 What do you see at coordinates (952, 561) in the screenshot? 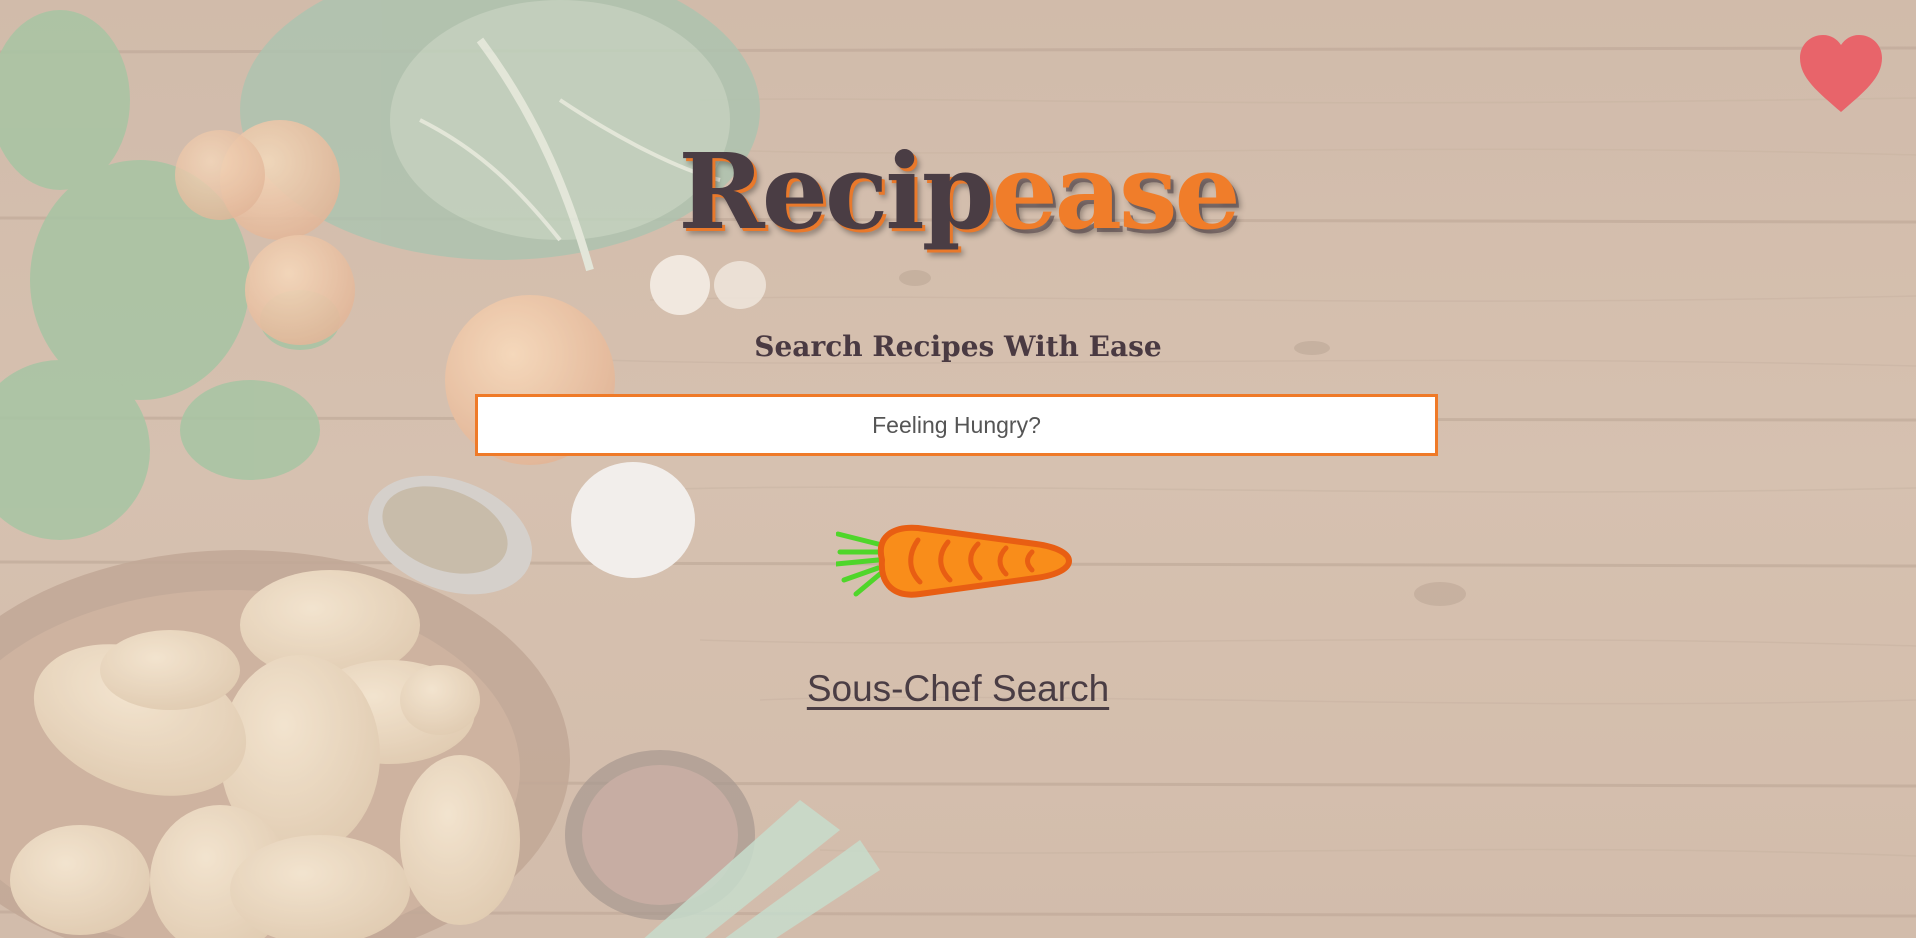
I see `carrot-icon` at bounding box center [952, 561].